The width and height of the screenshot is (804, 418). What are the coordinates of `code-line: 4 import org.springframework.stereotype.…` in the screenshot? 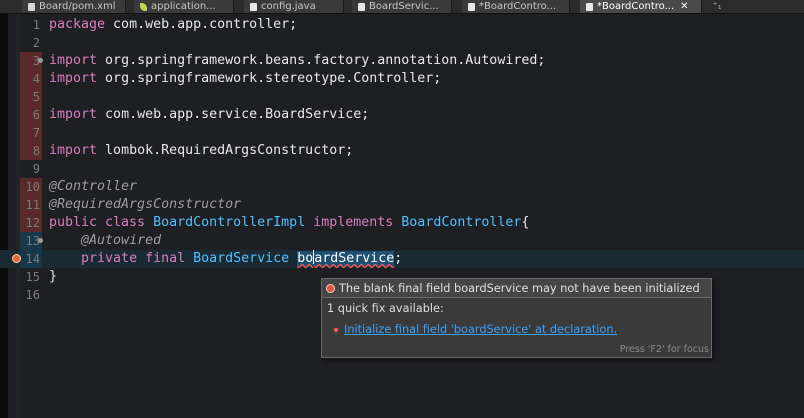 It's located at (402, 79).